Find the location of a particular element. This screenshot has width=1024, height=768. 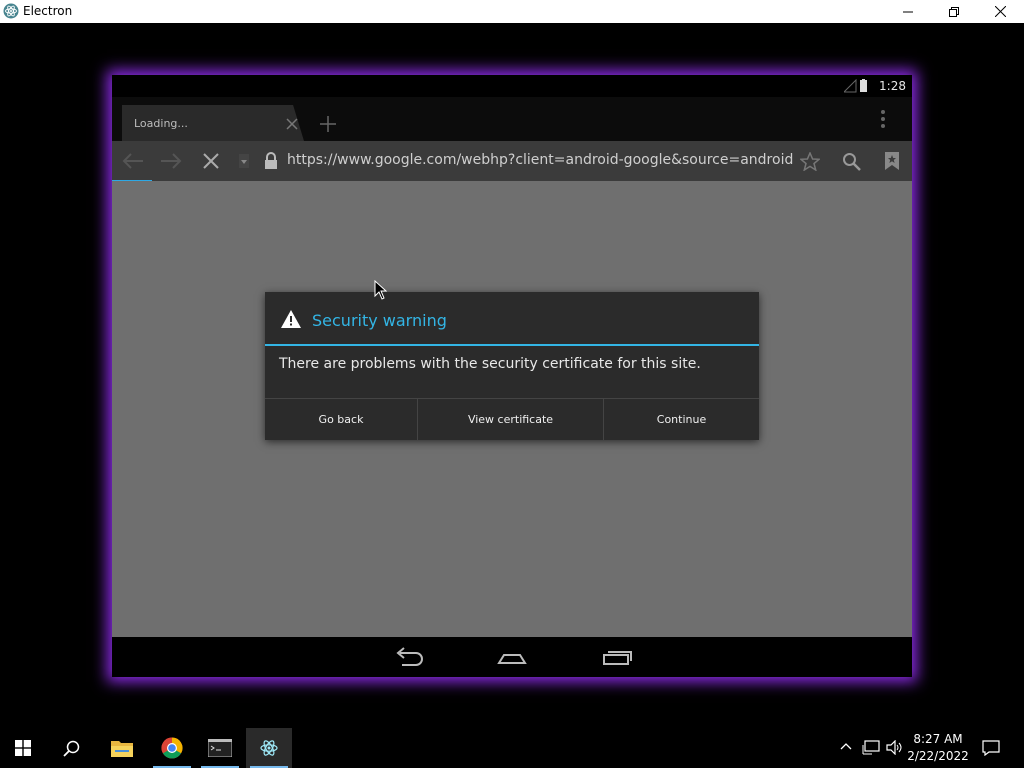

minimize-icon is located at coordinates (908, 11).